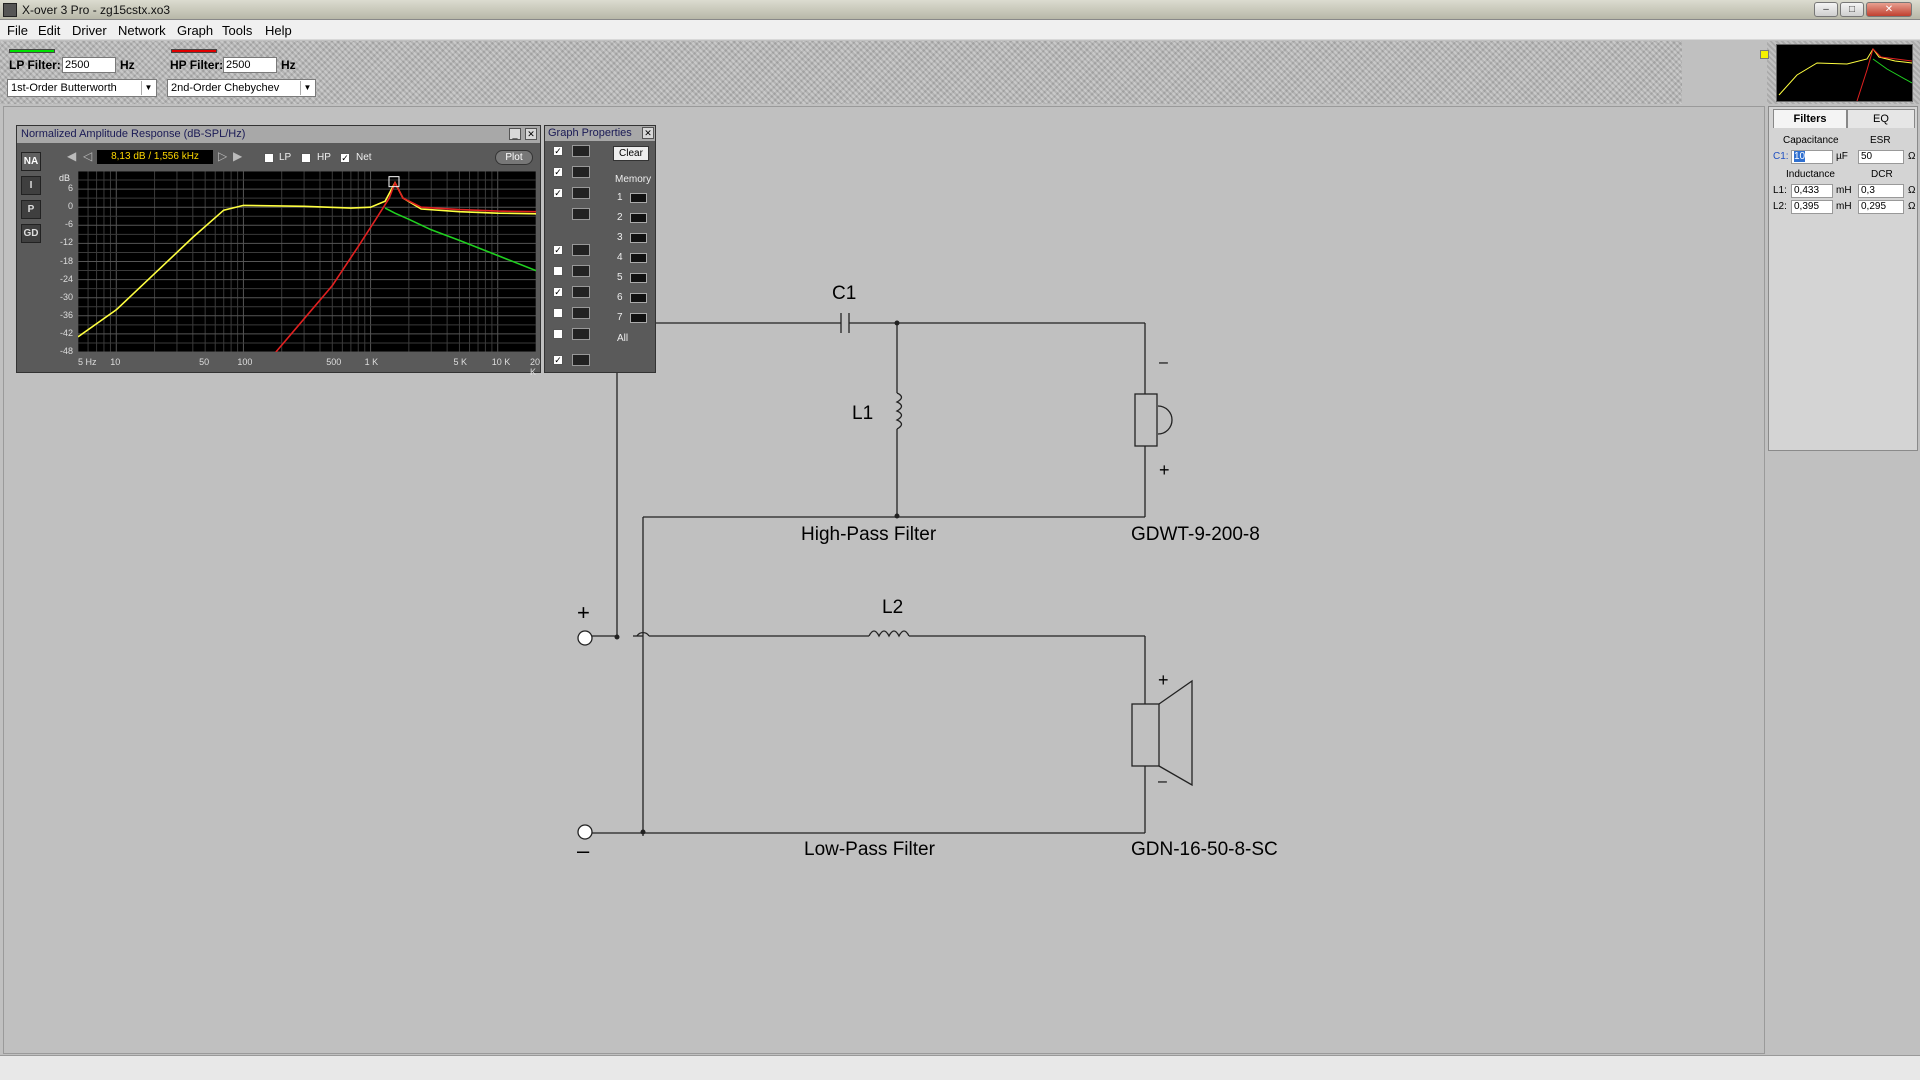  What do you see at coordinates (87, 156) in the screenshot?
I see `nav-prev-icon: ◁` at bounding box center [87, 156].